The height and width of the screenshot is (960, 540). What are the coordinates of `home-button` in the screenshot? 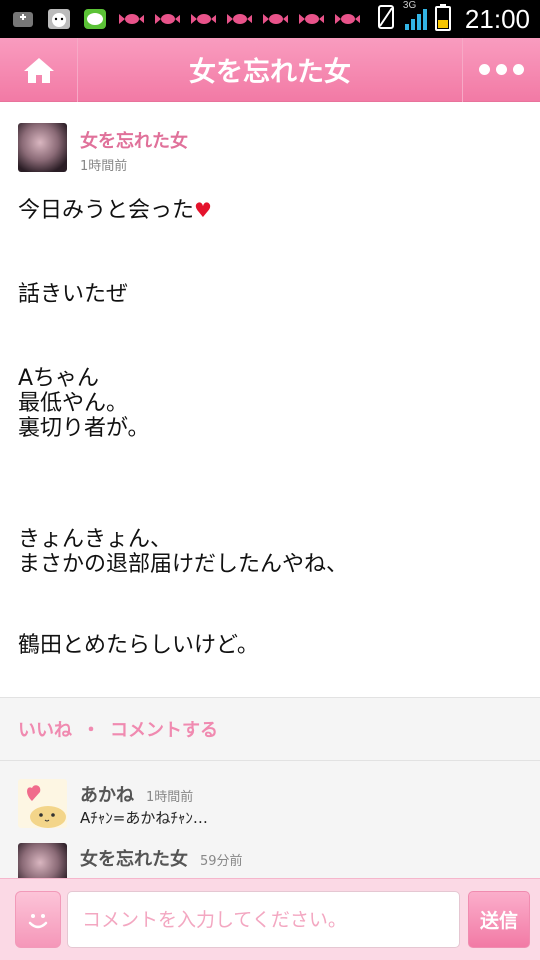 It's located at (39, 69).